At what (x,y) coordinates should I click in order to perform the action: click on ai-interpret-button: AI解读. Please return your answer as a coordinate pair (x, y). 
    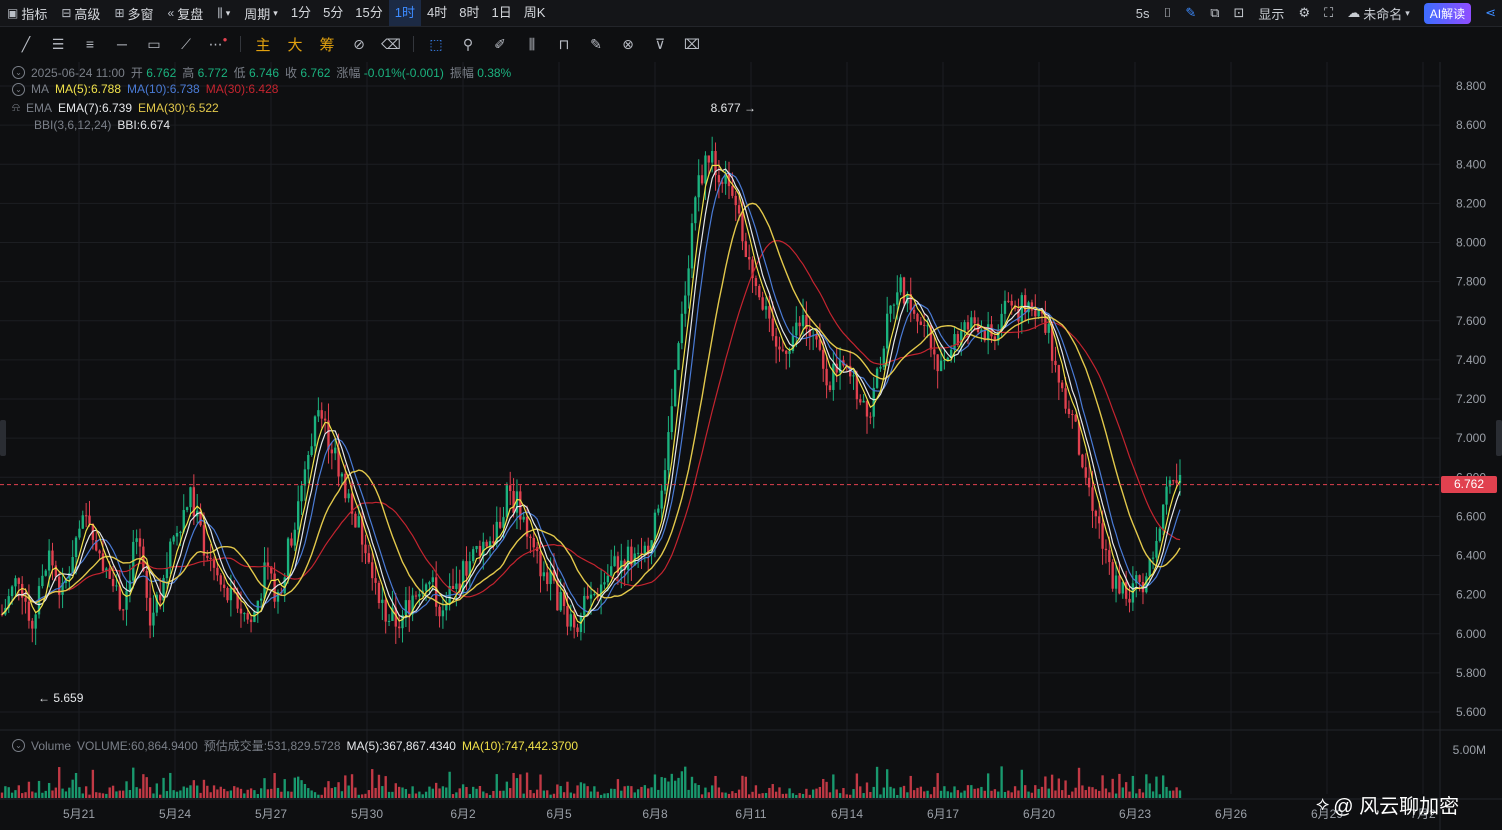
    Looking at the image, I should click on (1447, 13).